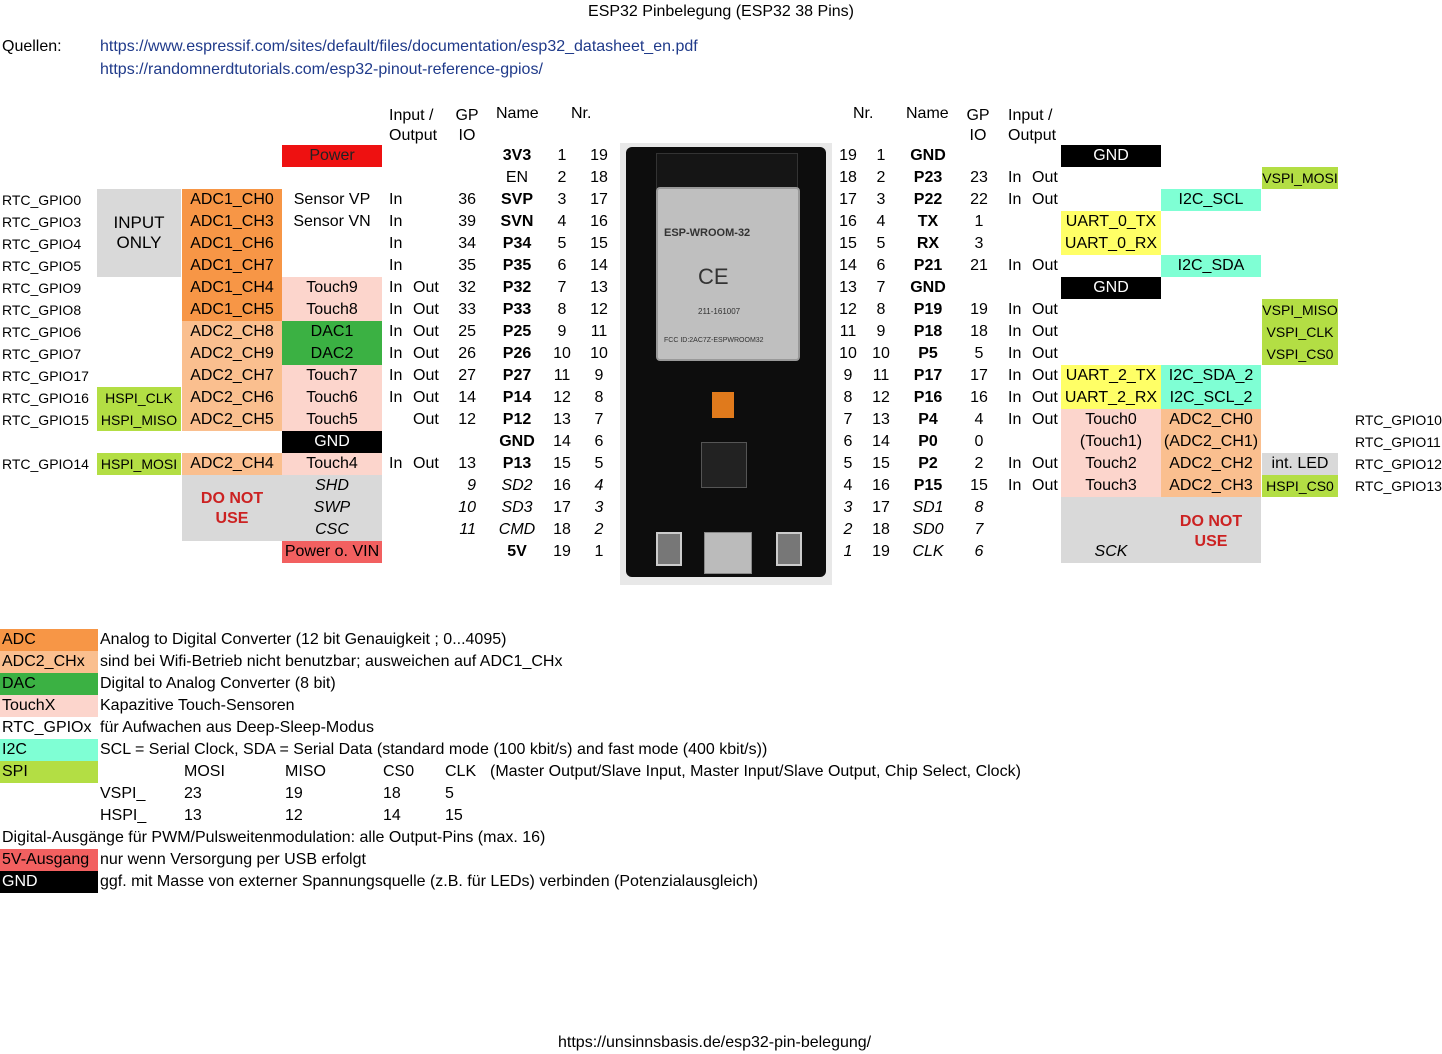 This screenshot has width=1442, height=1054. I want to click on pin-nr: 19, so click(881, 551).